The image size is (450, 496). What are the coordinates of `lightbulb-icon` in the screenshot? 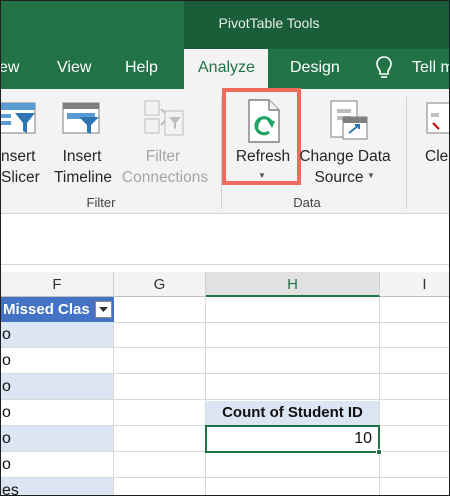 It's located at (384, 70).